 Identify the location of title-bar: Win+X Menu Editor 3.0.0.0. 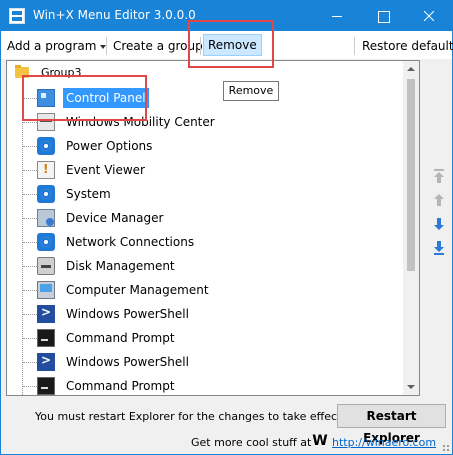
(226, 16).